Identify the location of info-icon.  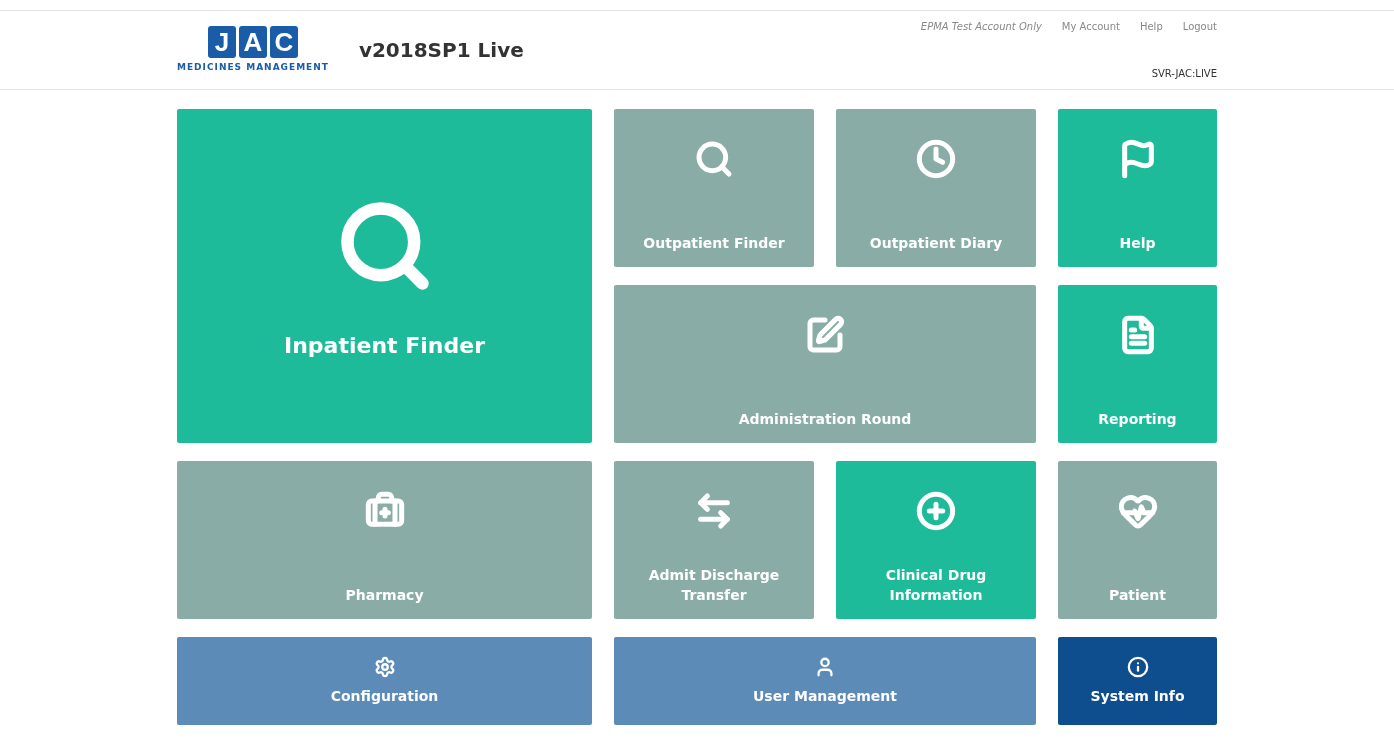
(1137, 667).